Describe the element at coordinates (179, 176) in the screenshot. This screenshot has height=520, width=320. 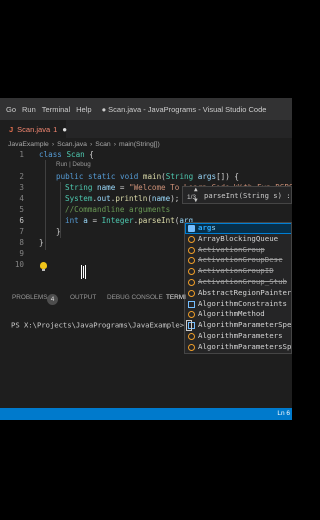
I see `code-token: String` at that location.